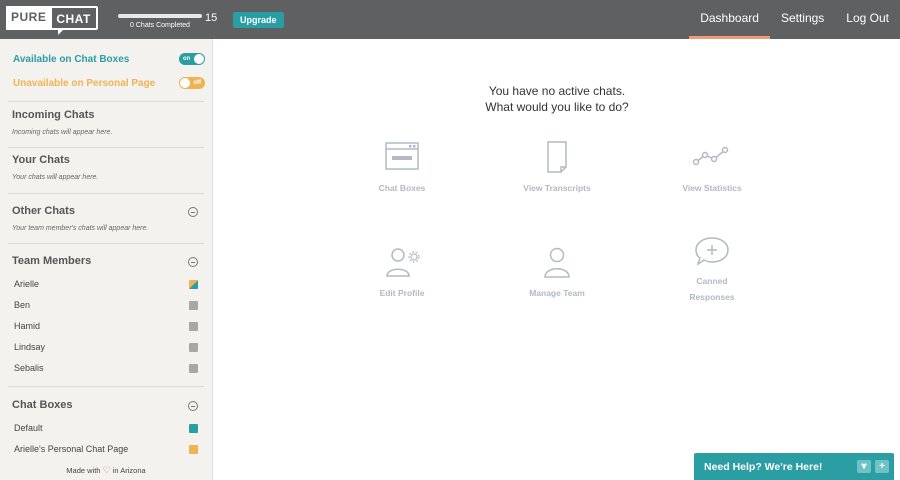  I want to click on available-label: Available on Chat Boxes, so click(71, 59).